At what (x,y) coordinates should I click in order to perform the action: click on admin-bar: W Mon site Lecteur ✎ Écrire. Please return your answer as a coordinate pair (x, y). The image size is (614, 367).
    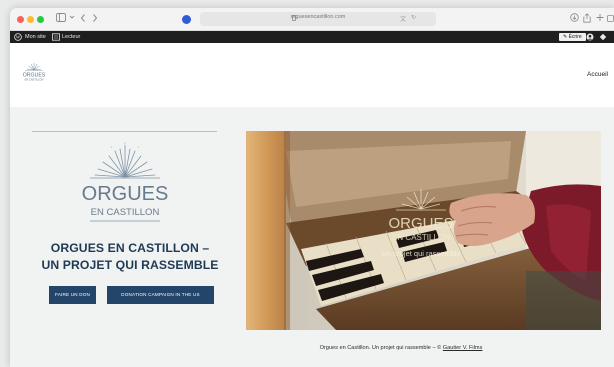
    Looking at the image, I should click on (312, 37).